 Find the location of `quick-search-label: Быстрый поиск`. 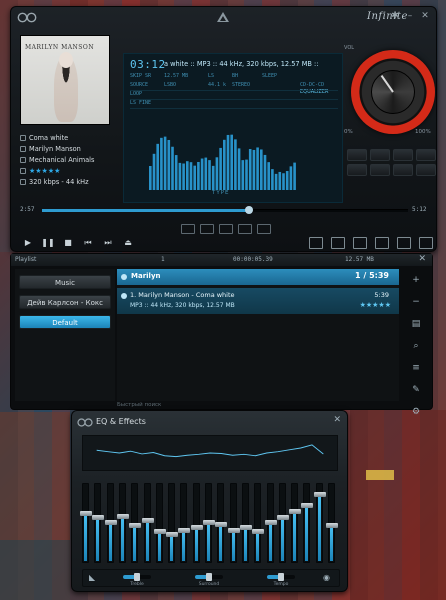

quick-search-label: Быстрый поиск is located at coordinates (139, 405).